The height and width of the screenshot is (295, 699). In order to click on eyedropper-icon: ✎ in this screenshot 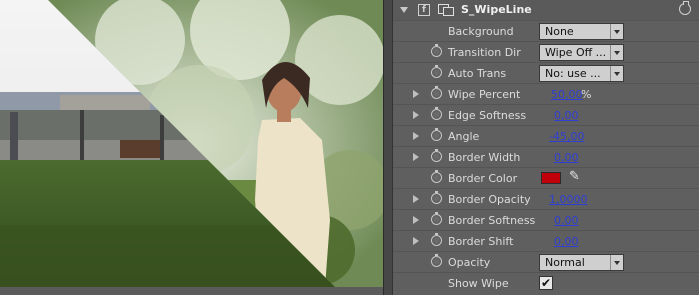, I will do `click(574, 176)`.